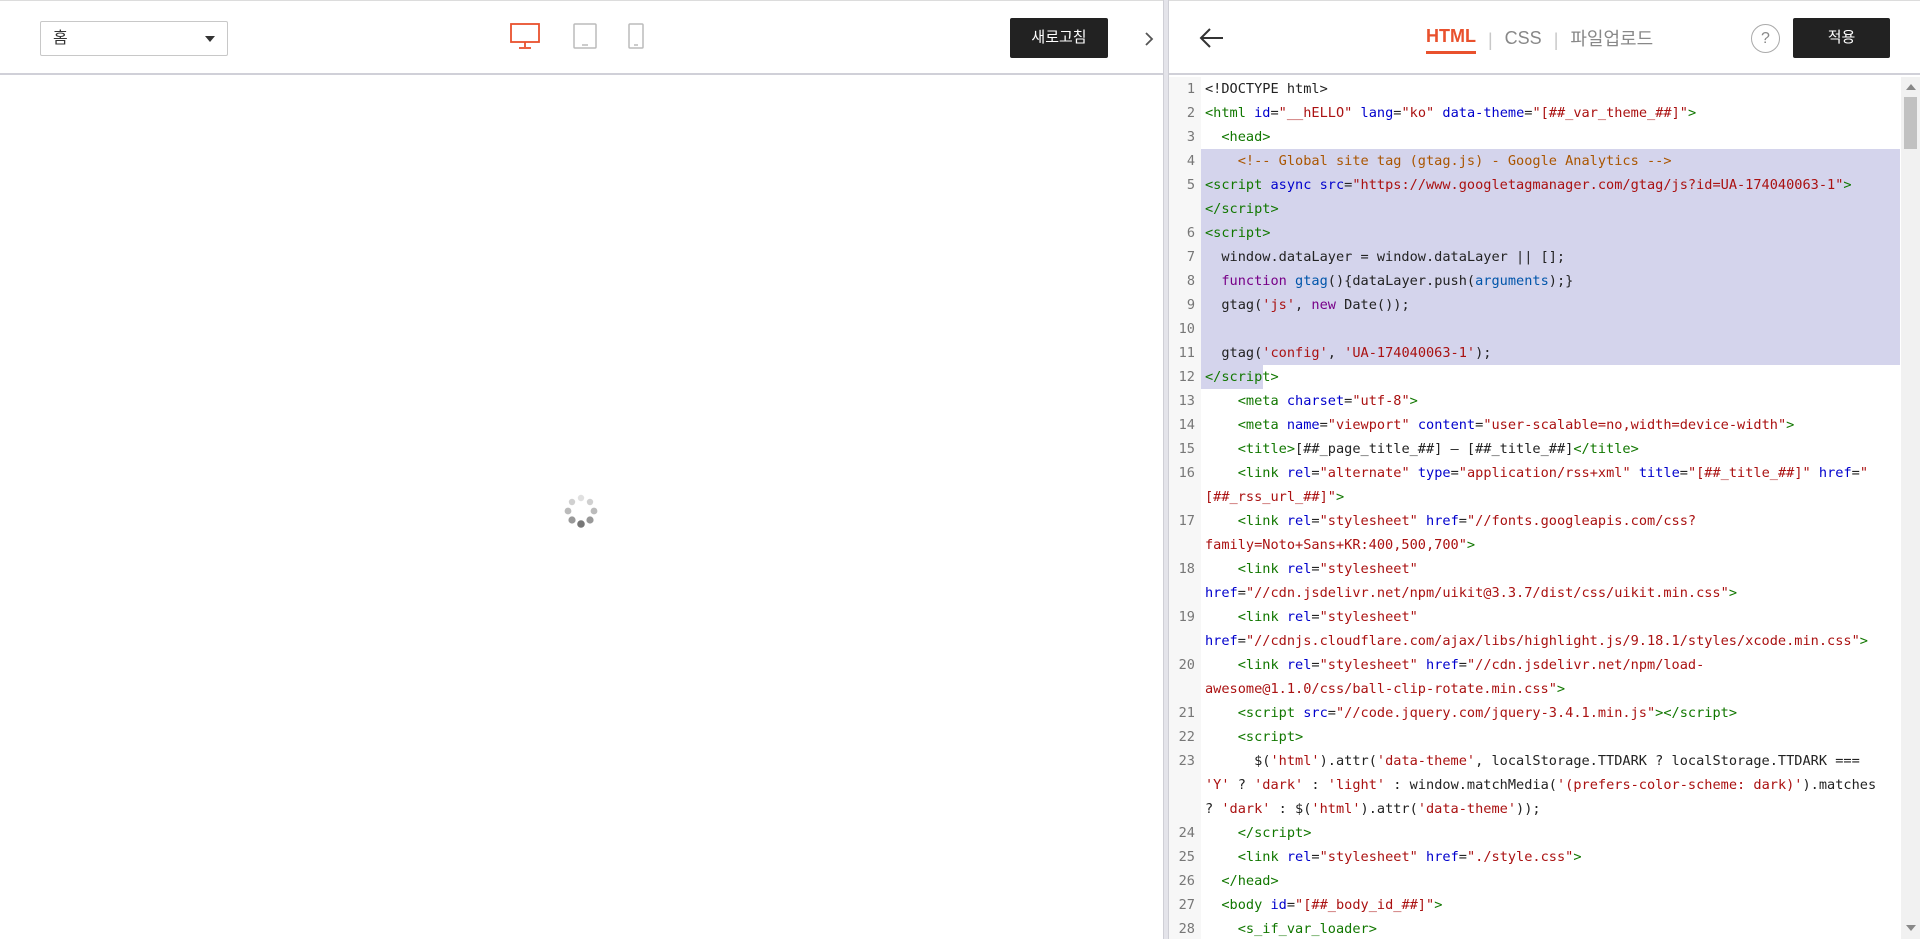 The width and height of the screenshot is (1920, 939). Describe the element at coordinates (1185, 521) in the screenshot. I see `line-number: 17` at that location.